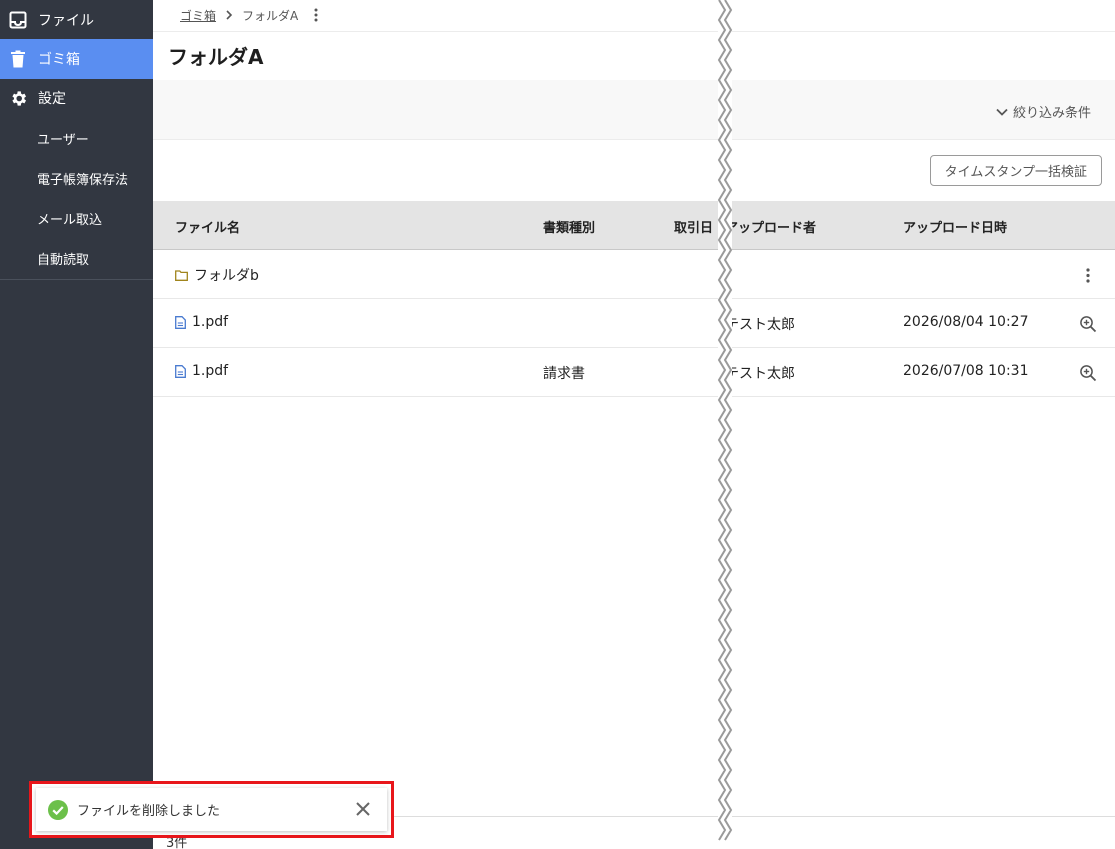 The height and width of the screenshot is (849, 1115). I want to click on cell-filename: フォルダb, so click(217, 275).